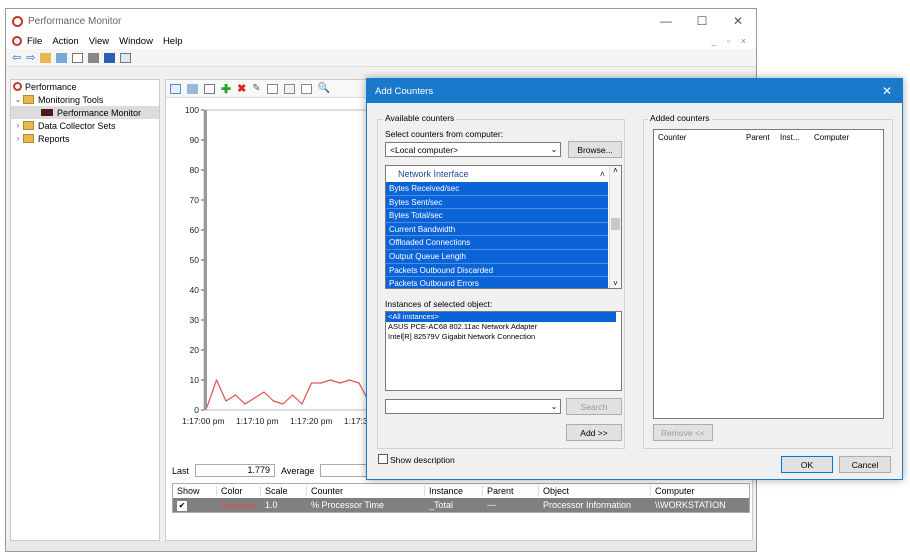 The image size is (910, 557). What do you see at coordinates (239, 491) in the screenshot?
I see `col-color: Color` at bounding box center [239, 491].